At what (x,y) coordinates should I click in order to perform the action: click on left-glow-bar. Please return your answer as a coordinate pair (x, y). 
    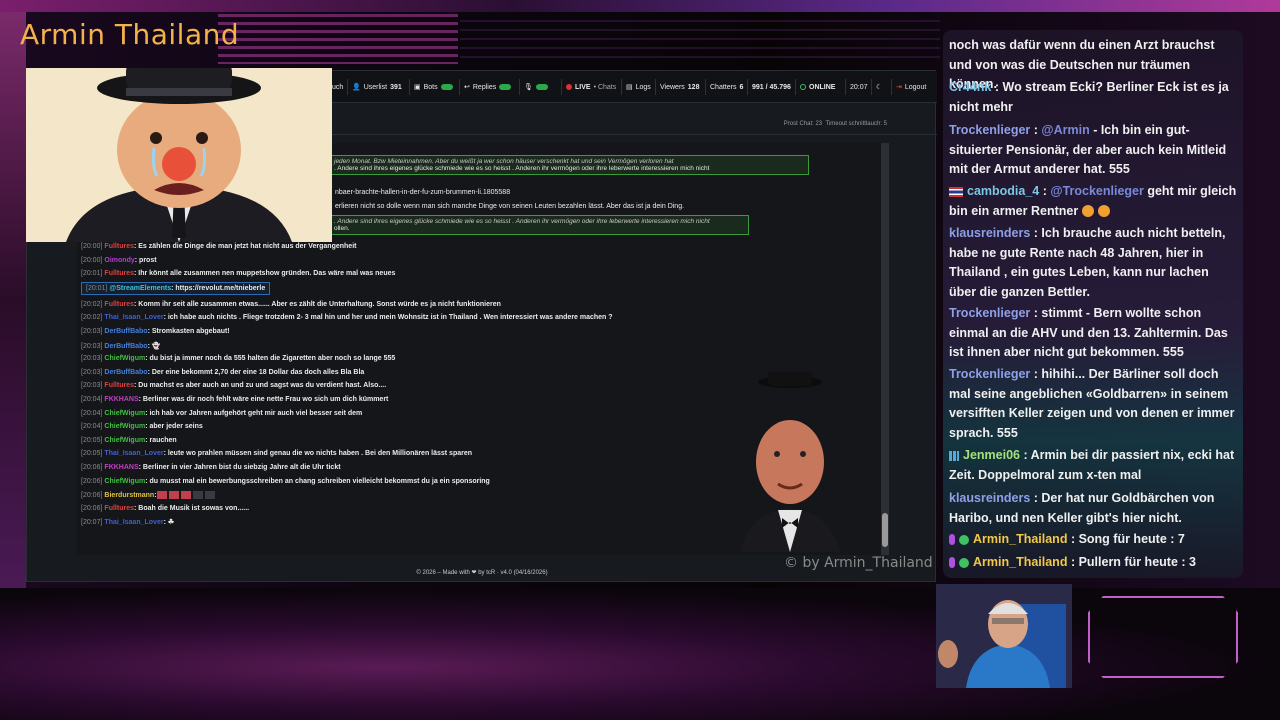
    Looking at the image, I should click on (13, 300).